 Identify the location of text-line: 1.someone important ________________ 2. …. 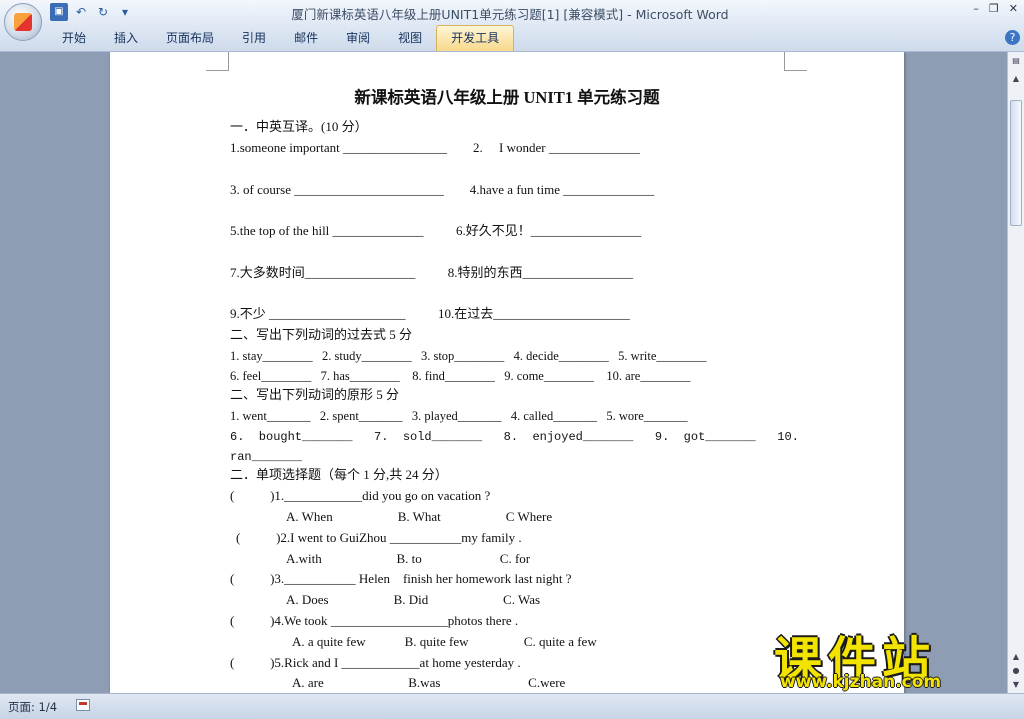
(435, 147).